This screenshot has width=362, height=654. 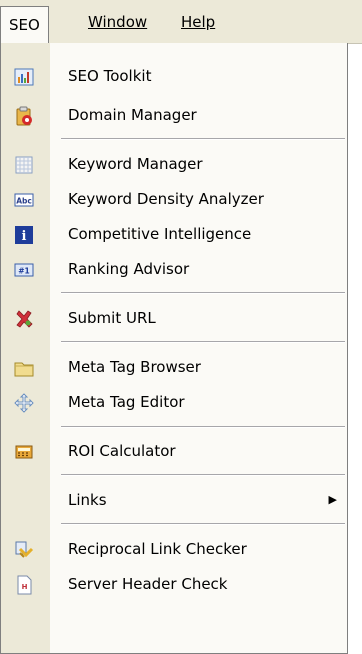 What do you see at coordinates (24, 165) in the screenshot?
I see `grid-icon` at bounding box center [24, 165].